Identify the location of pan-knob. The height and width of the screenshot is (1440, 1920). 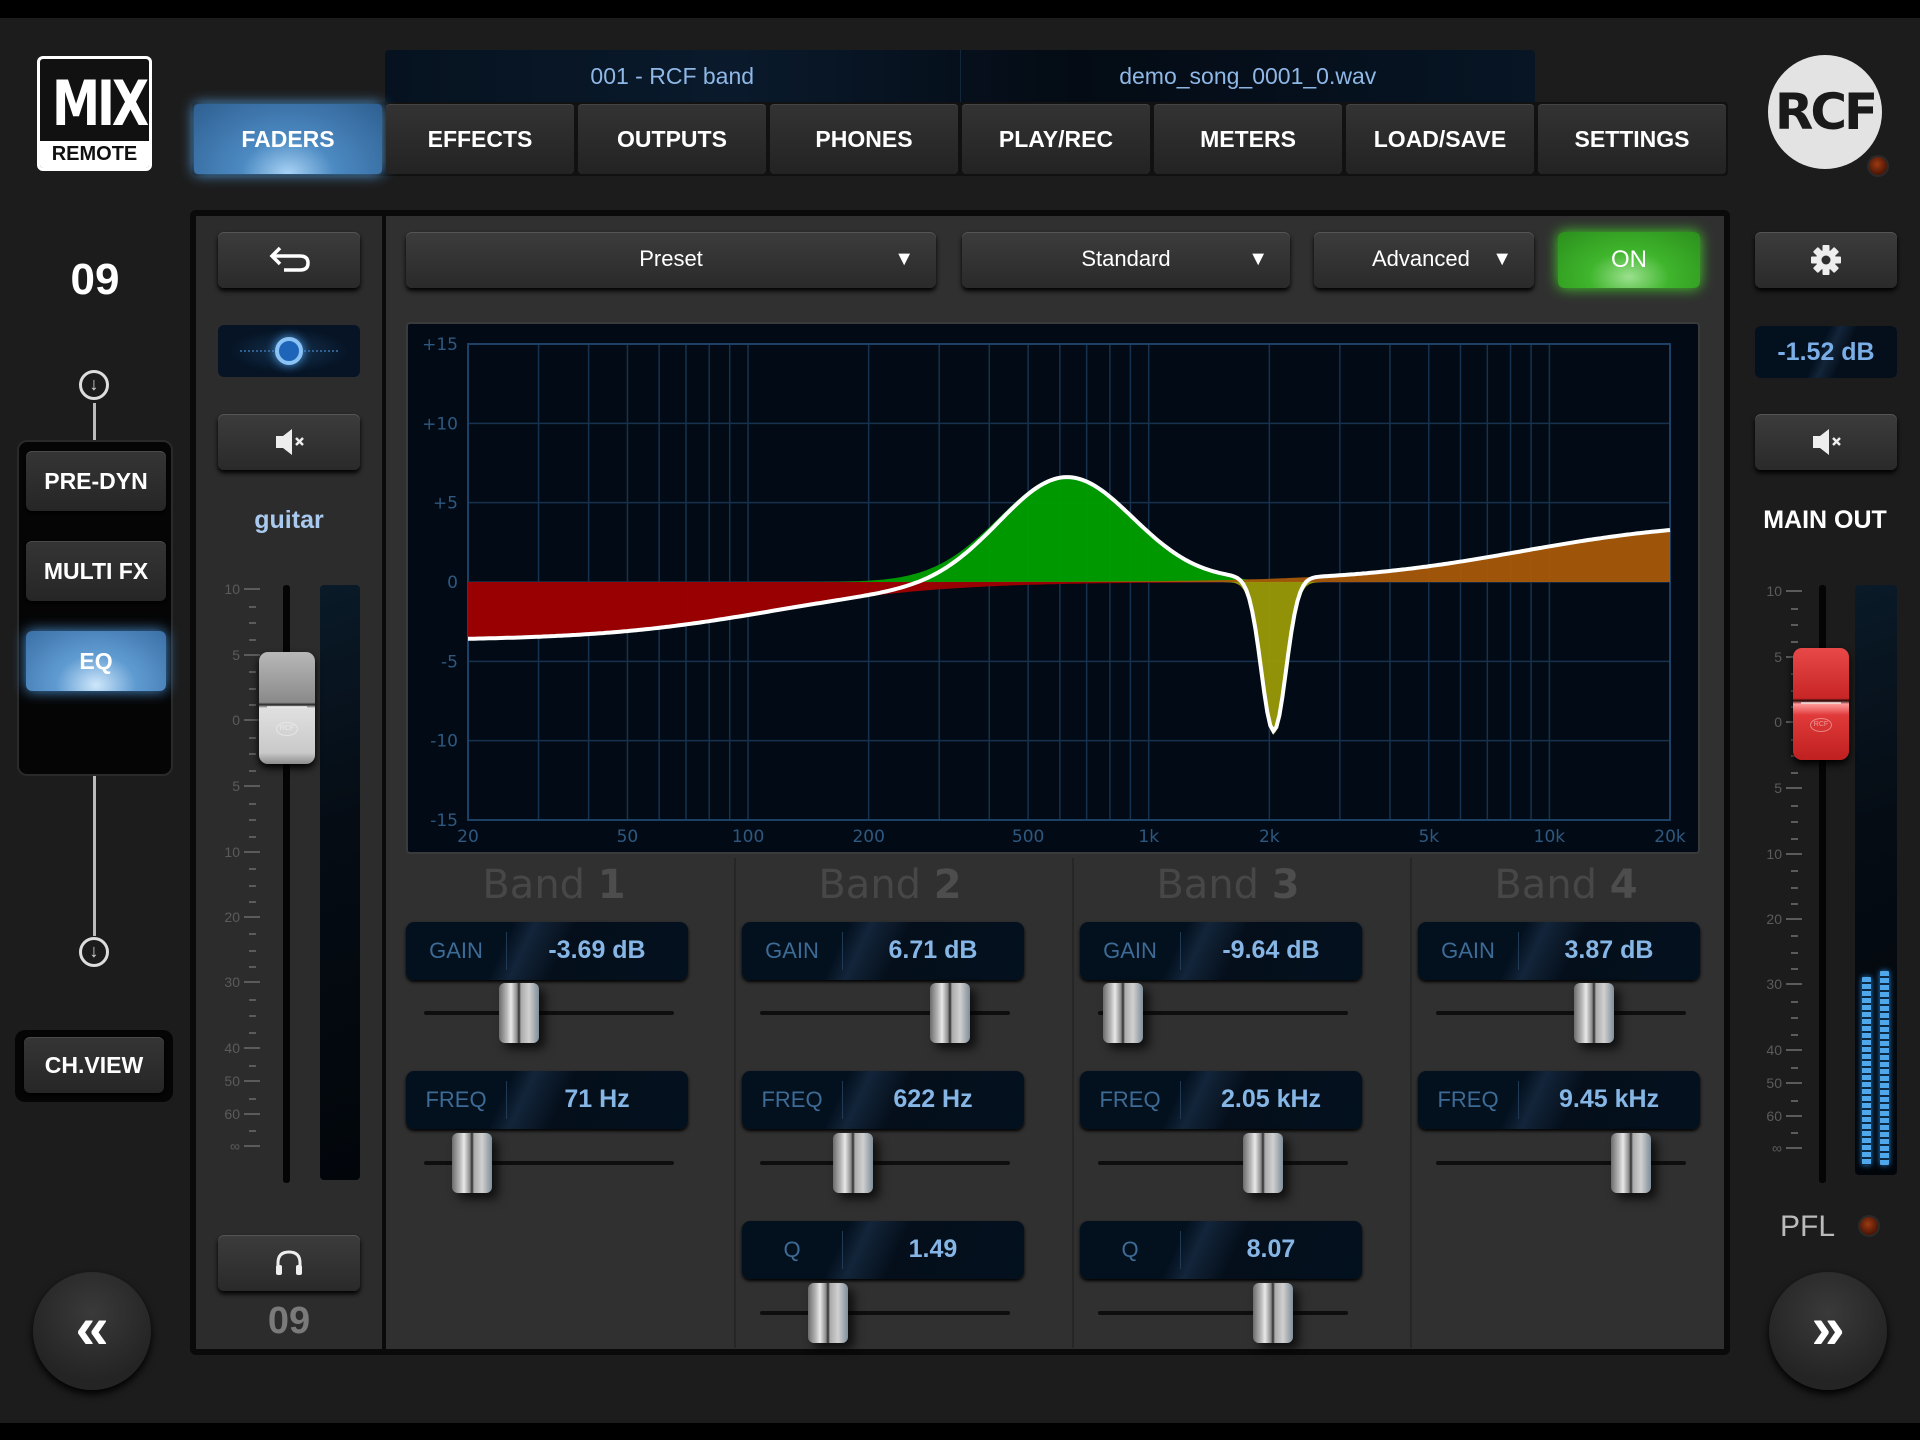
(289, 351).